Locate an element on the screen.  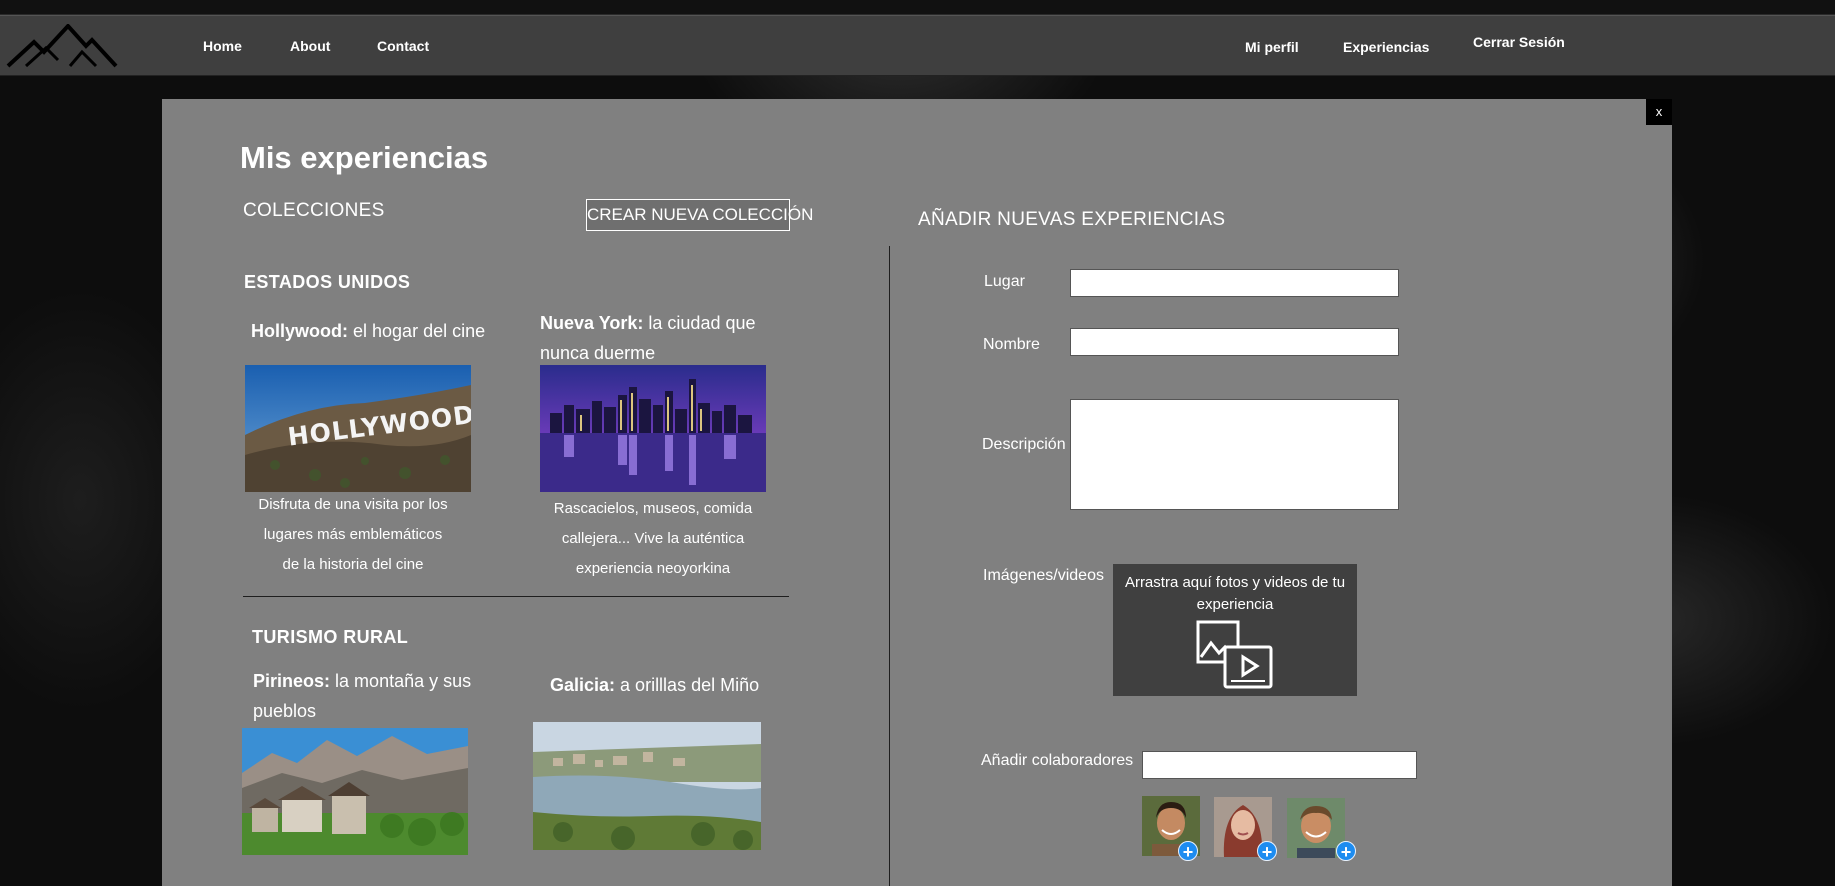
top-strip is located at coordinates (917, 7).